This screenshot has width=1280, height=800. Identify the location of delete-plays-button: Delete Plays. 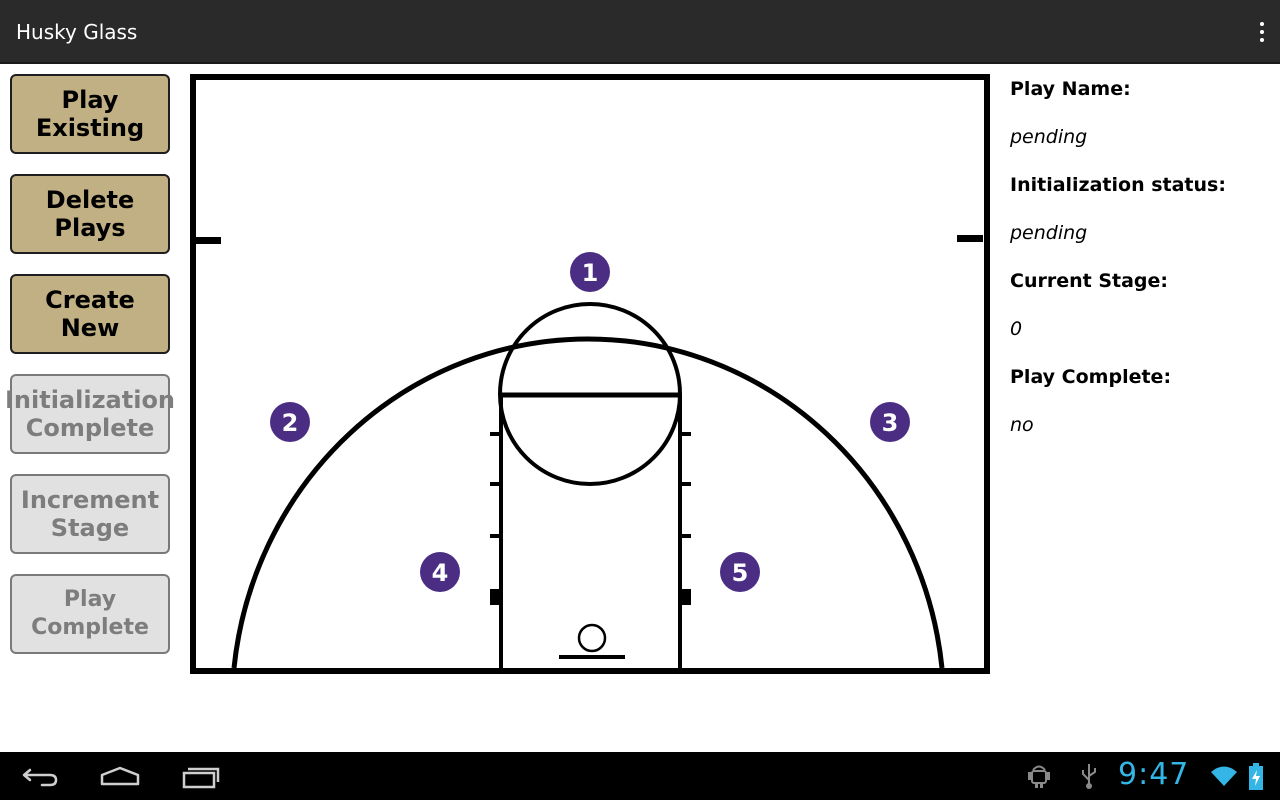
(90, 214).